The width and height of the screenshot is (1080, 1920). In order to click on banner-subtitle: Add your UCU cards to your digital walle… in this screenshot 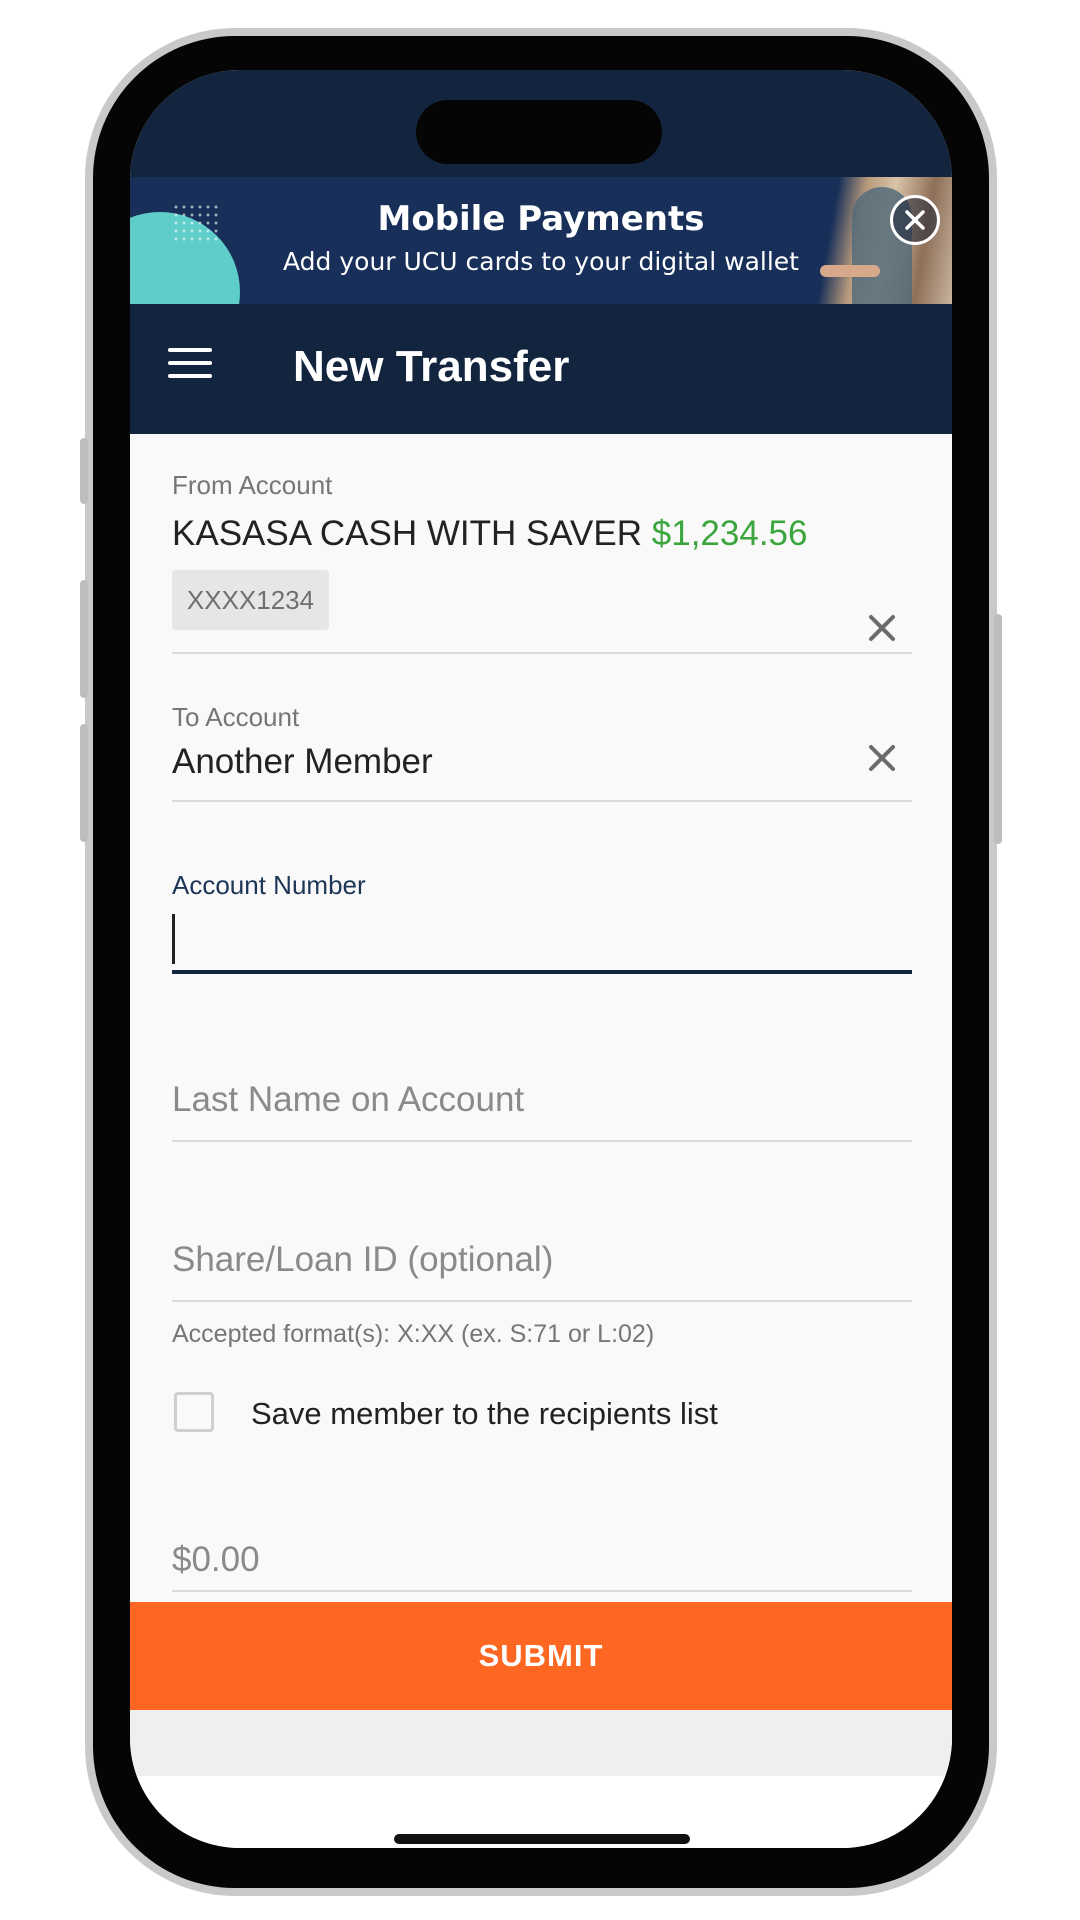, I will do `click(541, 261)`.